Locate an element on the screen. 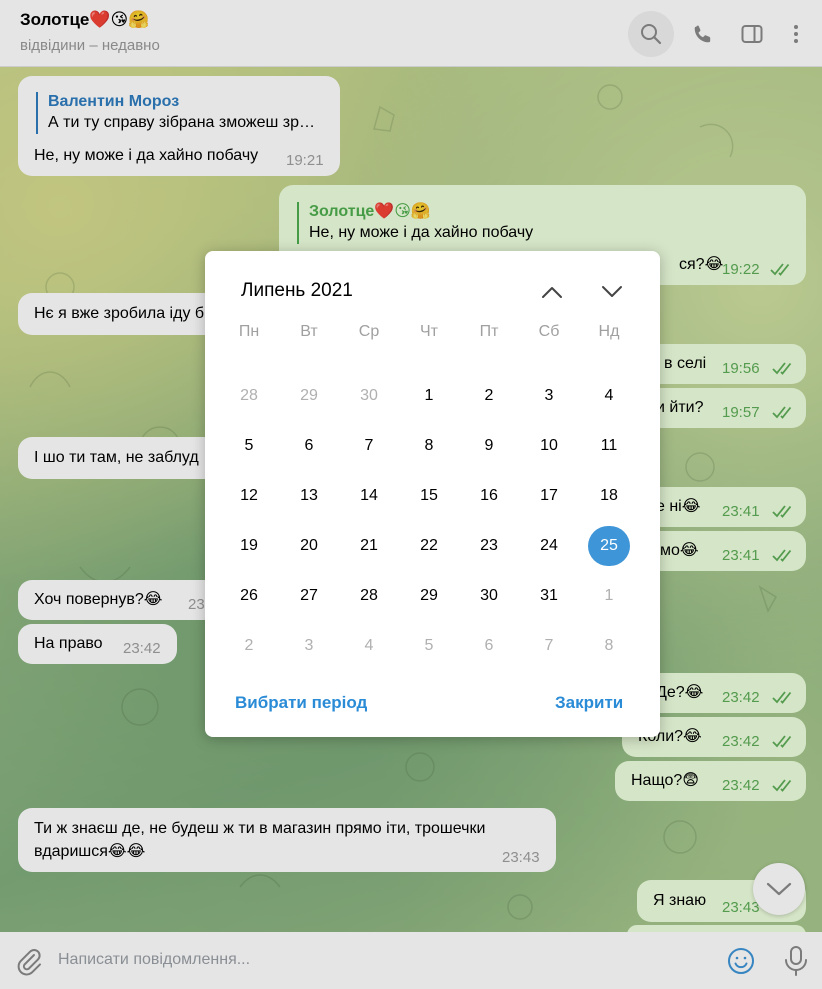  calendar-day: 16 is located at coordinates (489, 496).